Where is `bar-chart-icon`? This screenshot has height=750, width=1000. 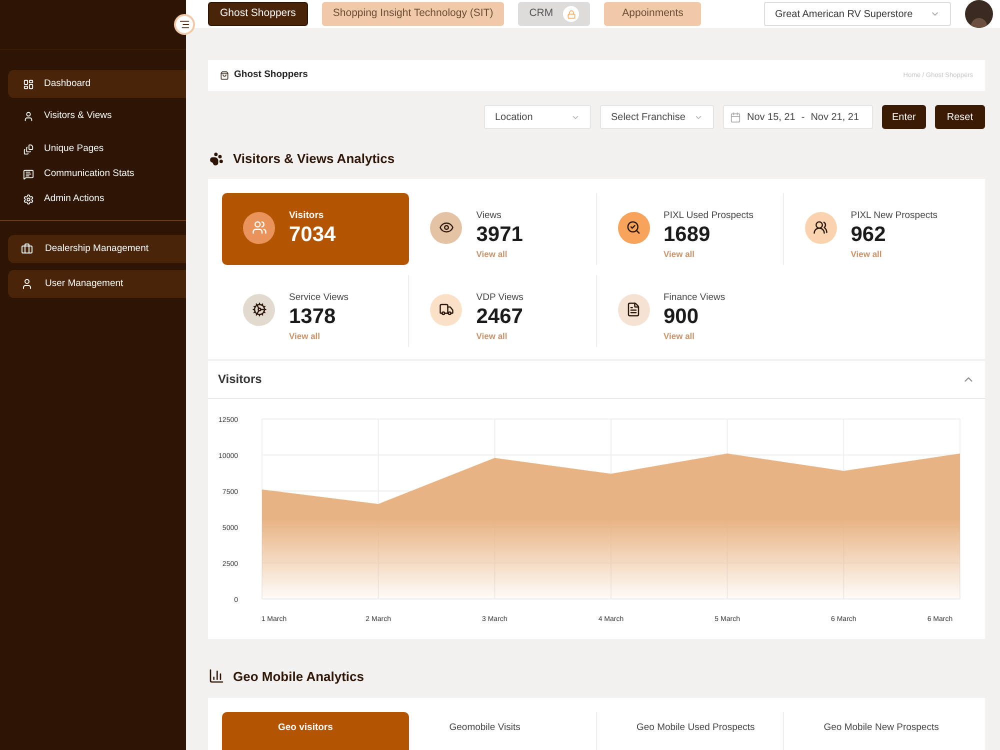 bar-chart-icon is located at coordinates (216, 676).